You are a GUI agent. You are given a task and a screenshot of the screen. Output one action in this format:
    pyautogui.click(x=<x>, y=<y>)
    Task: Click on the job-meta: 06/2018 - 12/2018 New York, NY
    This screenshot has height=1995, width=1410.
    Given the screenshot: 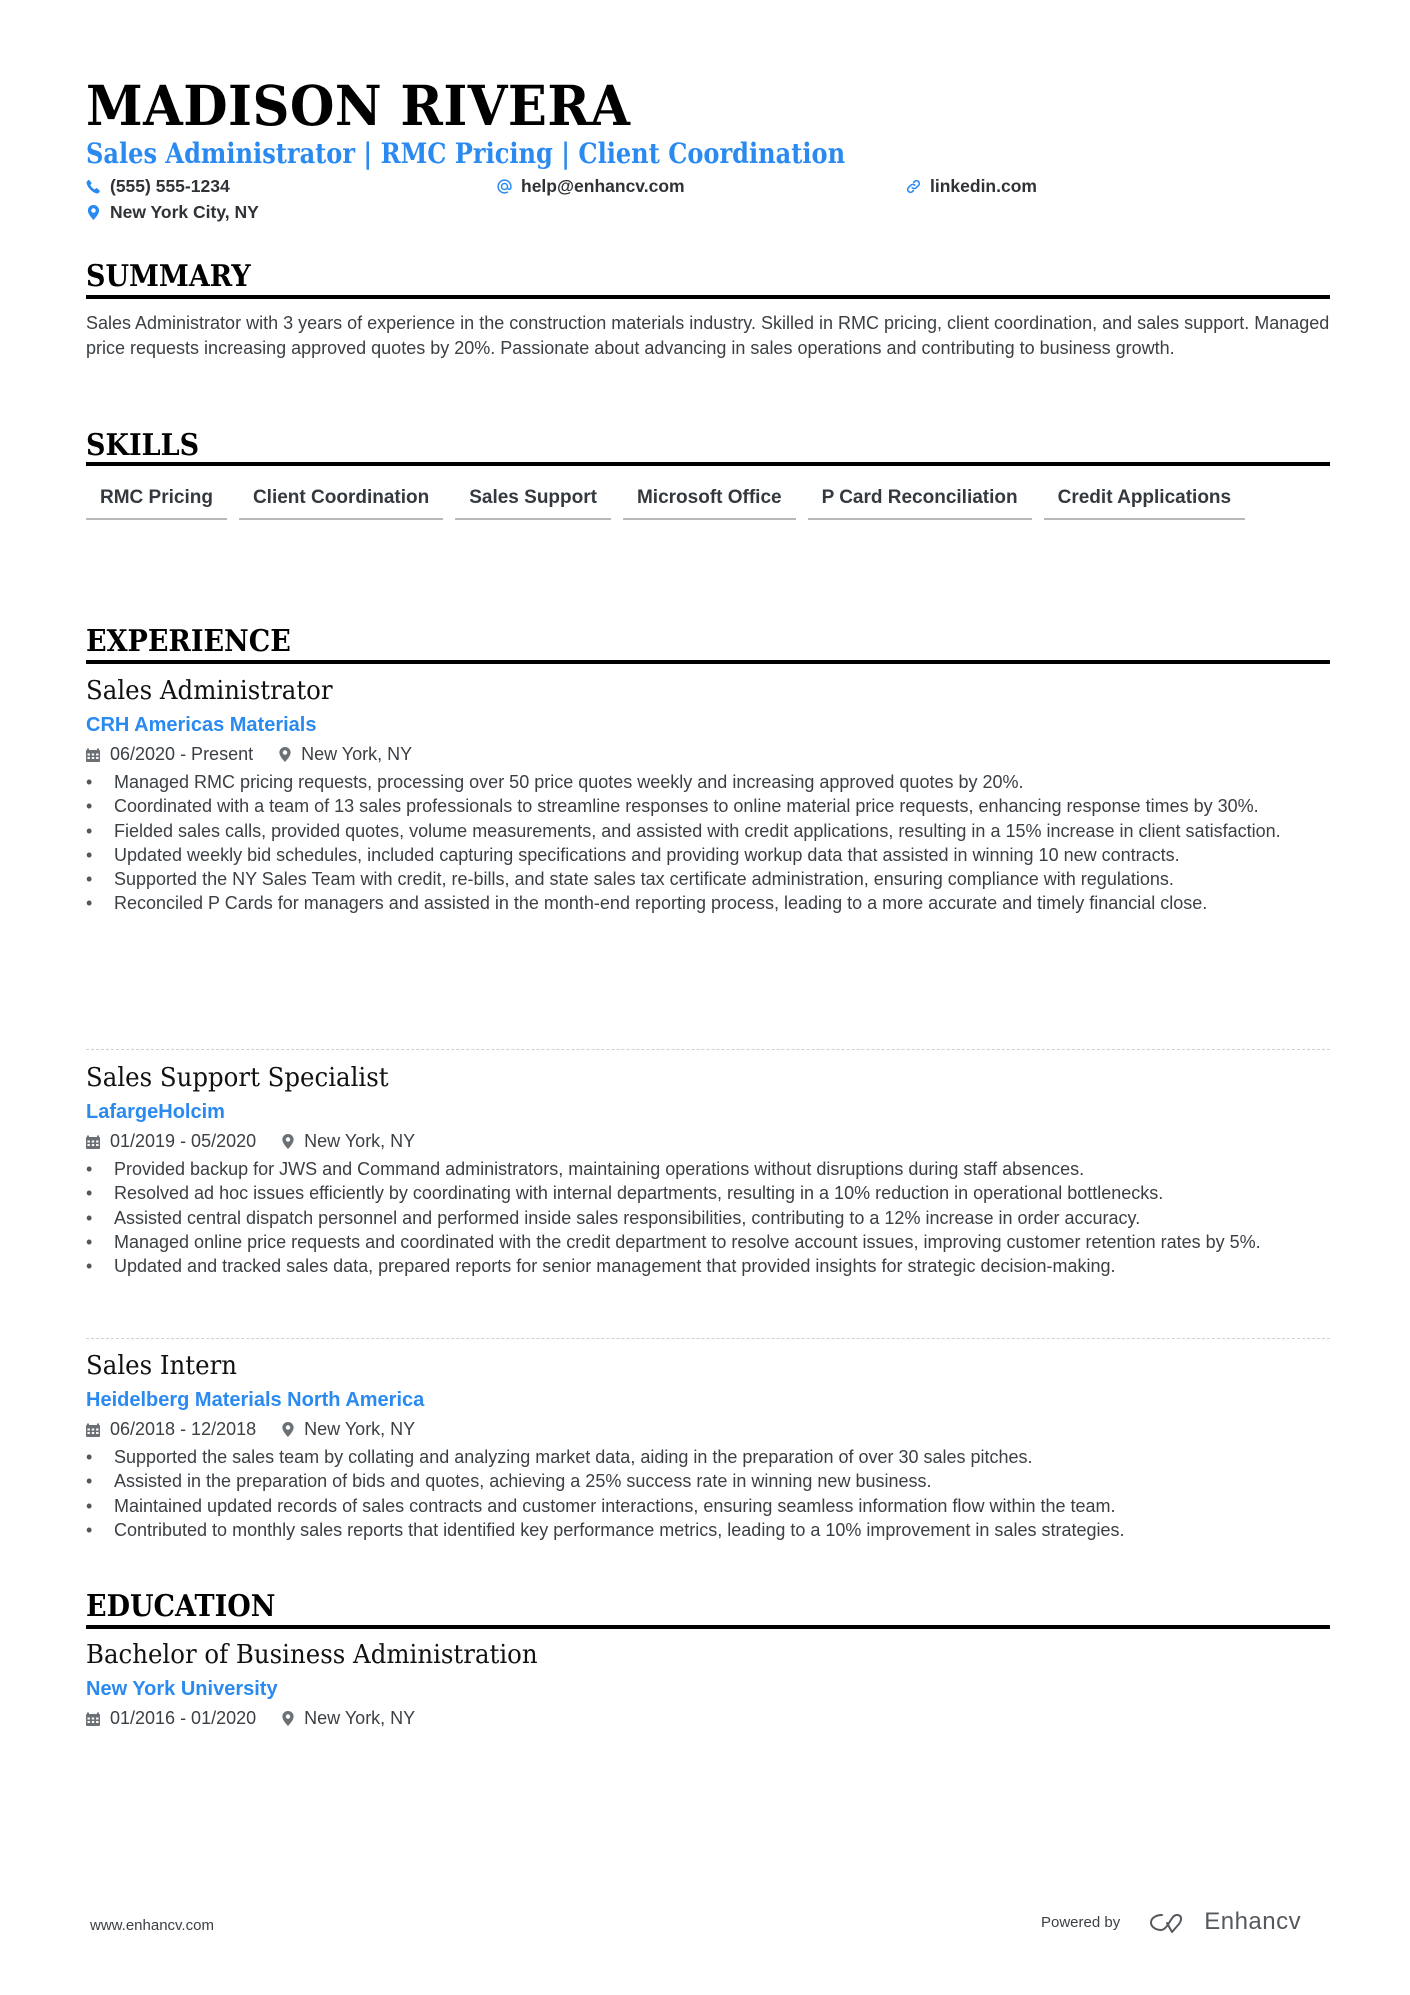 What is the action you would take?
    pyautogui.click(x=708, y=1429)
    